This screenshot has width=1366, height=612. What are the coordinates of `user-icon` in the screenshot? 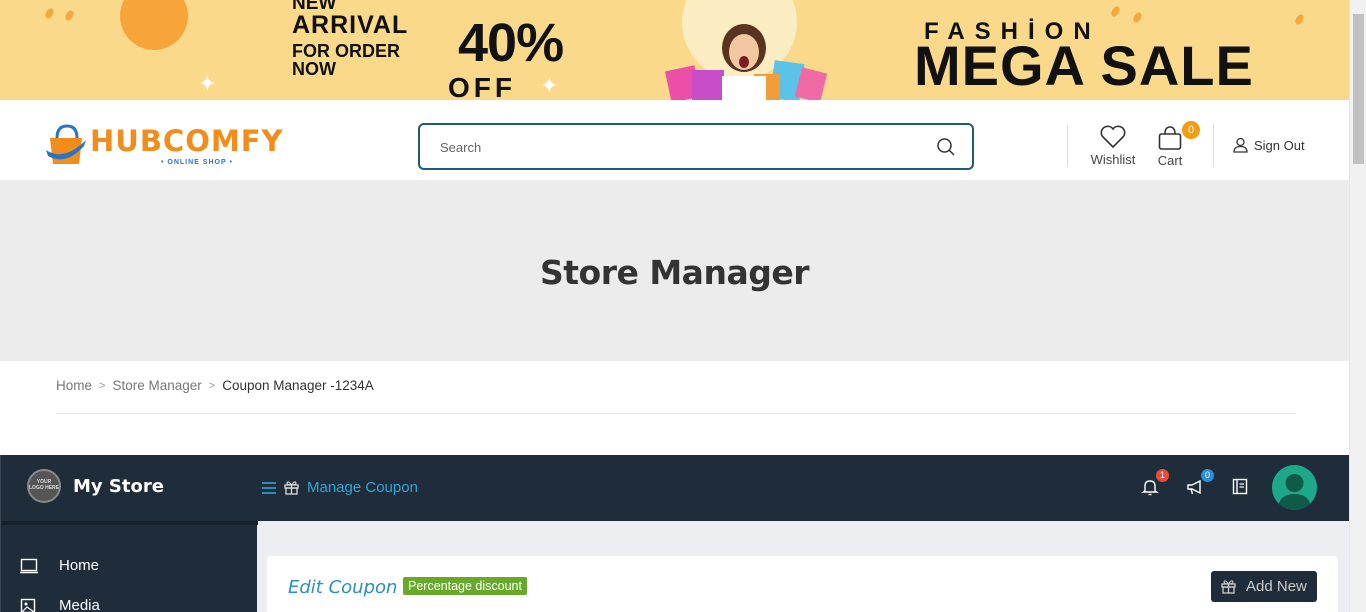 It's located at (1240, 145).